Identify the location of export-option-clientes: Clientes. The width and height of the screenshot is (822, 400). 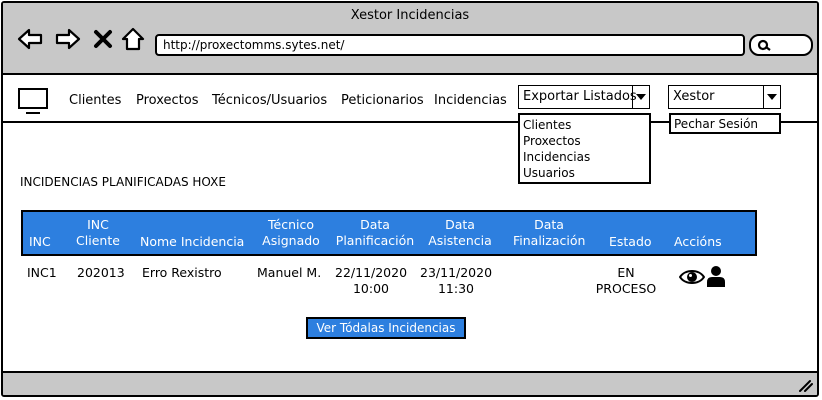
(584, 125).